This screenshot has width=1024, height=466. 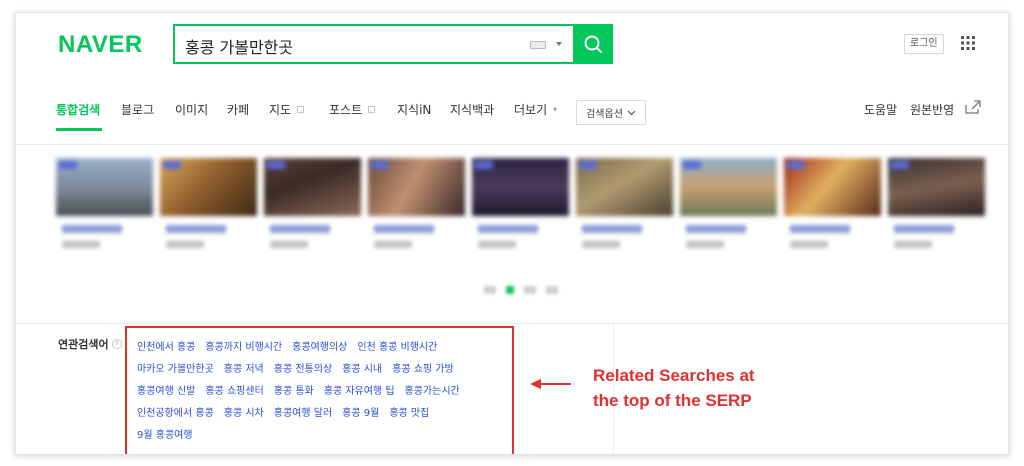 I want to click on related-search-link: 홍콩여행의상, so click(x=319, y=347).